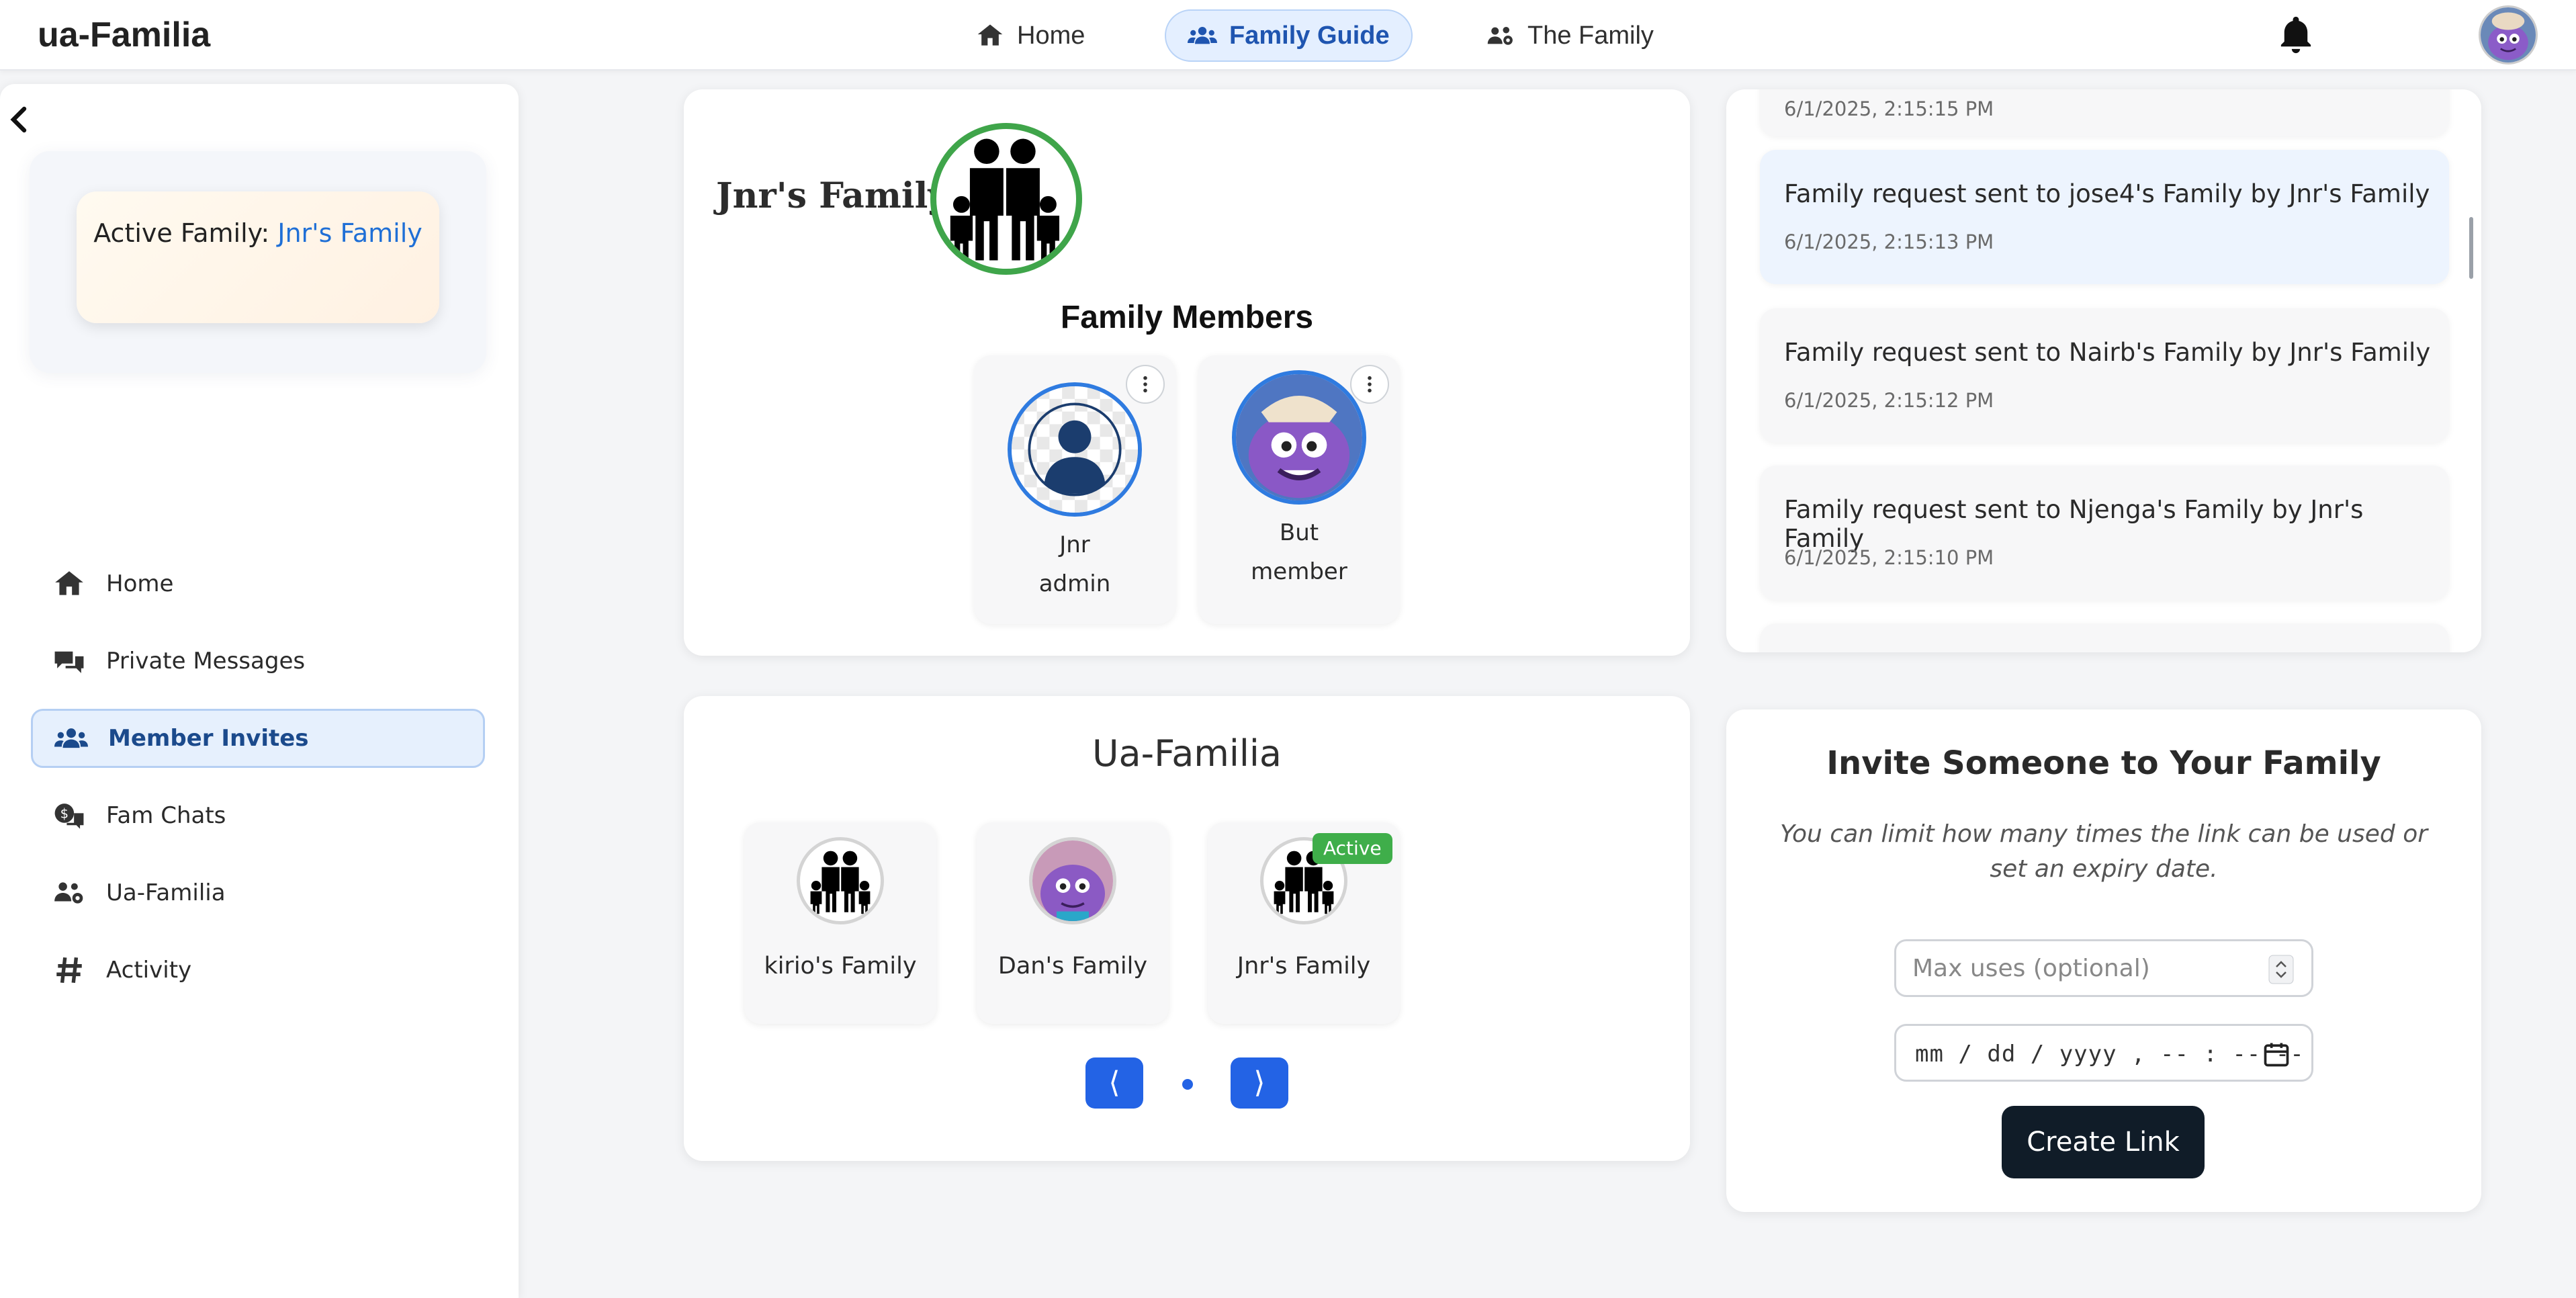 This screenshot has width=2576, height=1298. What do you see at coordinates (1072, 966) in the screenshot?
I see `family-name: Dan's Family` at bounding box center [1072, 966].